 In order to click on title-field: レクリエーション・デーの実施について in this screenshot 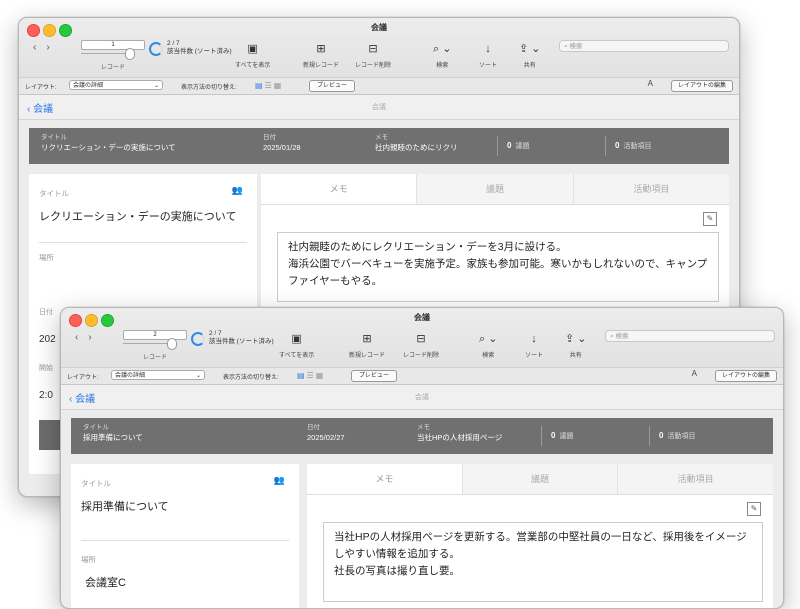, I will do `click(143, 217)`.